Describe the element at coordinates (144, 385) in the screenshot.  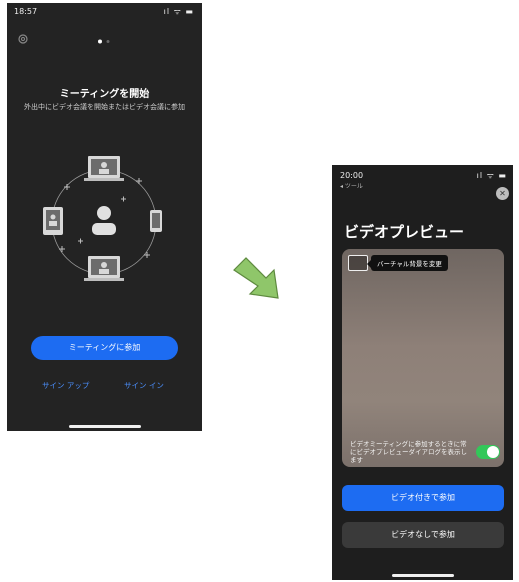
I see `sign-in-link: サイン イン` at that location.